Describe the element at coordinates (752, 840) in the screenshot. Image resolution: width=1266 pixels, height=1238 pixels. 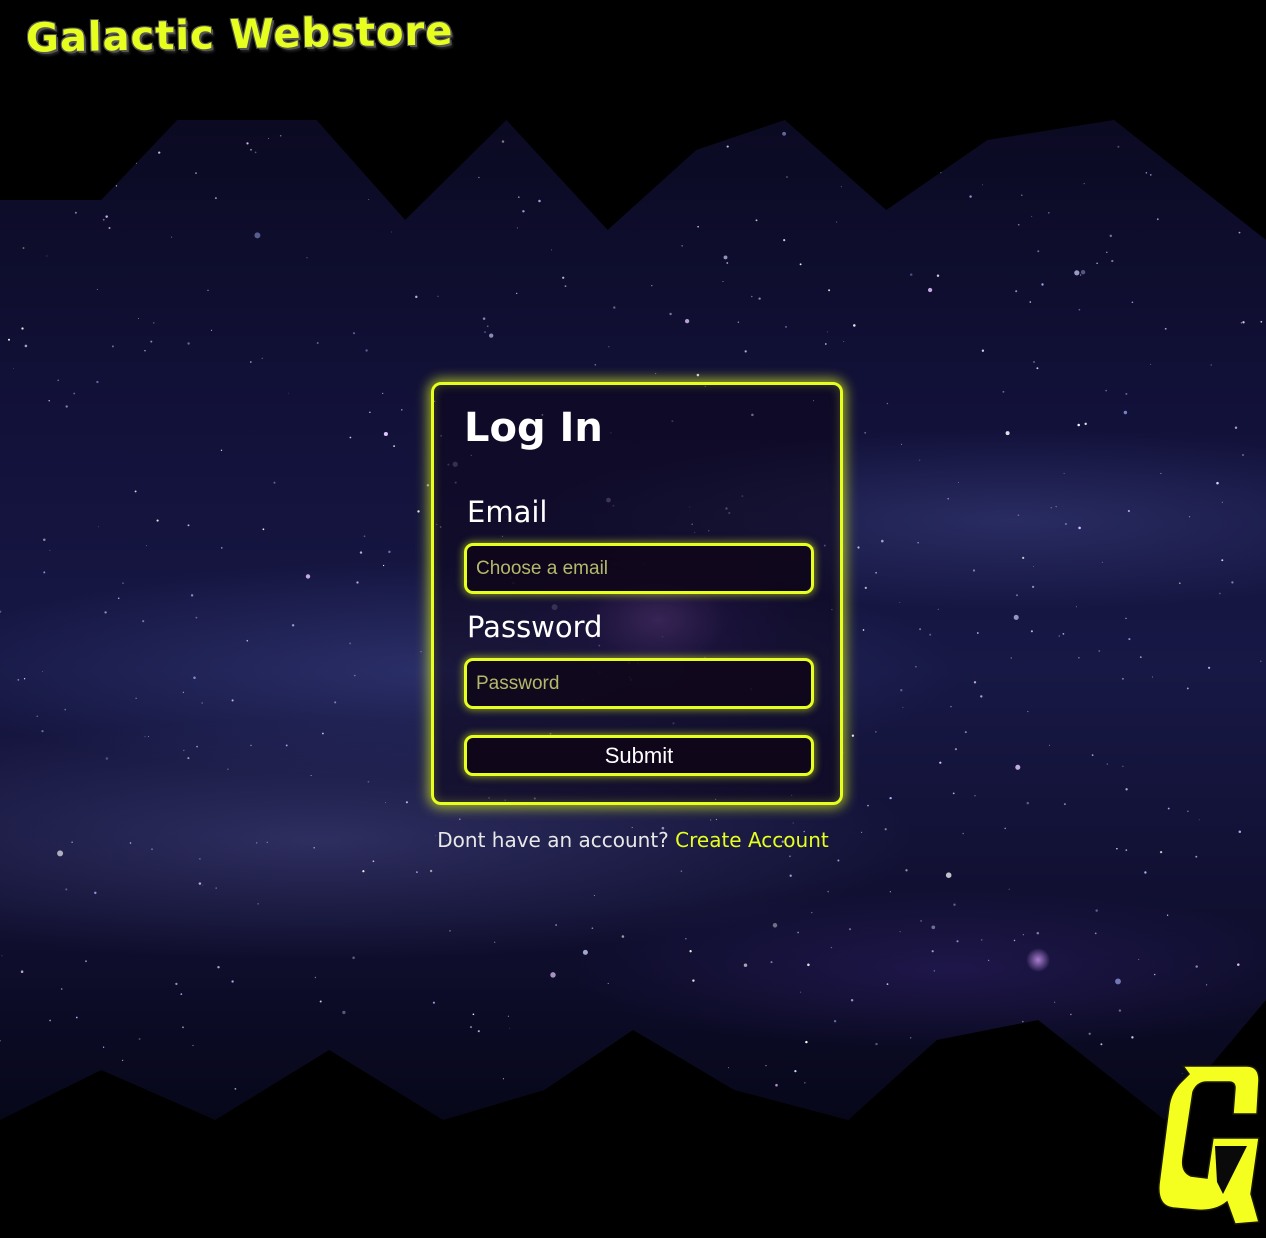
I see `create-account-link: Create Account` at that location.